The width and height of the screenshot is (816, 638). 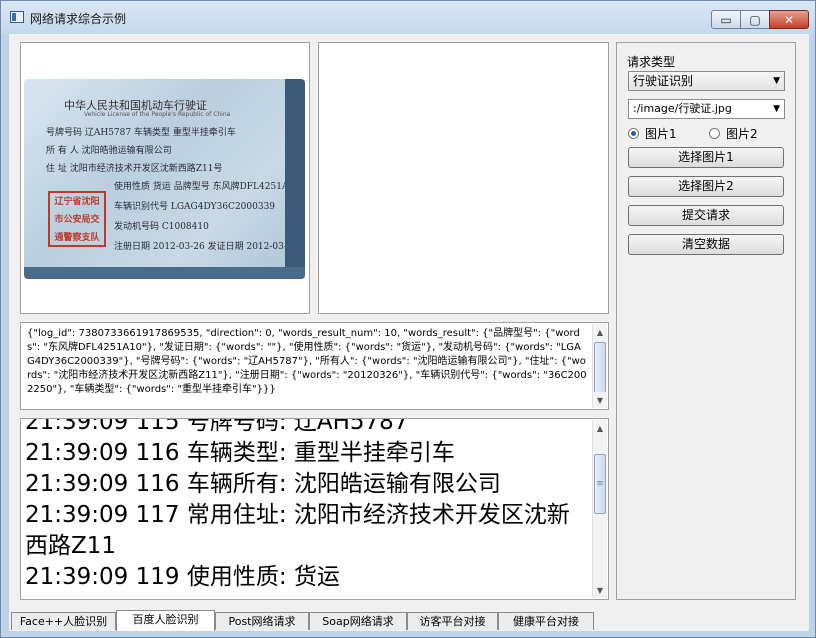 I want to click on stamp-line: 辽宁省沈阳, so click(x=77, y=202).